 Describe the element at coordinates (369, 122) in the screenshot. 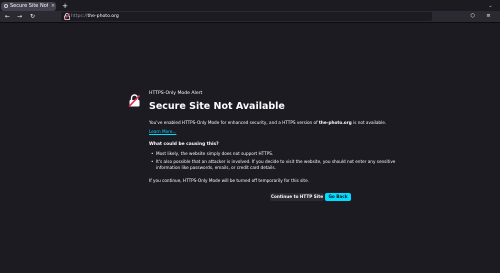

I see `intro-suffix: is not available.` at that location.